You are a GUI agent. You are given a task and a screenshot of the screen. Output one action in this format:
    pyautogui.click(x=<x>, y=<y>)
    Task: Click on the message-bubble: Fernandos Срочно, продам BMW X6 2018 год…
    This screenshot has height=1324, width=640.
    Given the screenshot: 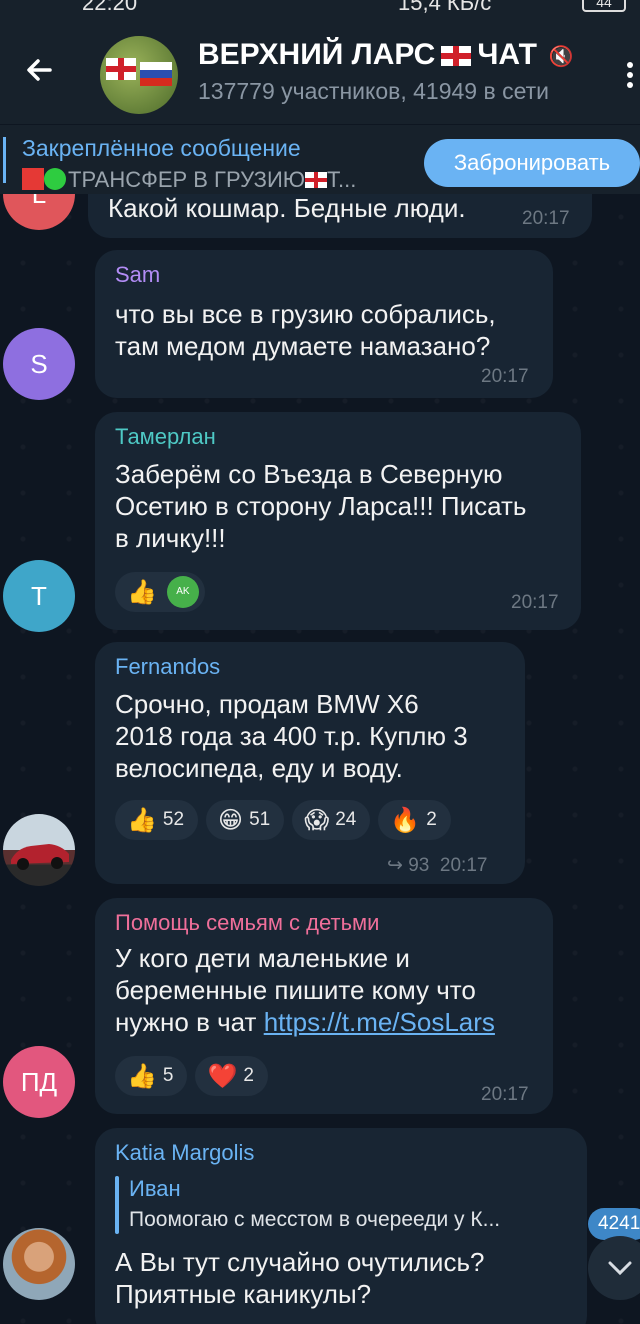 What is the action you would take?
    pyautogui.click(x=310, y=763)
    